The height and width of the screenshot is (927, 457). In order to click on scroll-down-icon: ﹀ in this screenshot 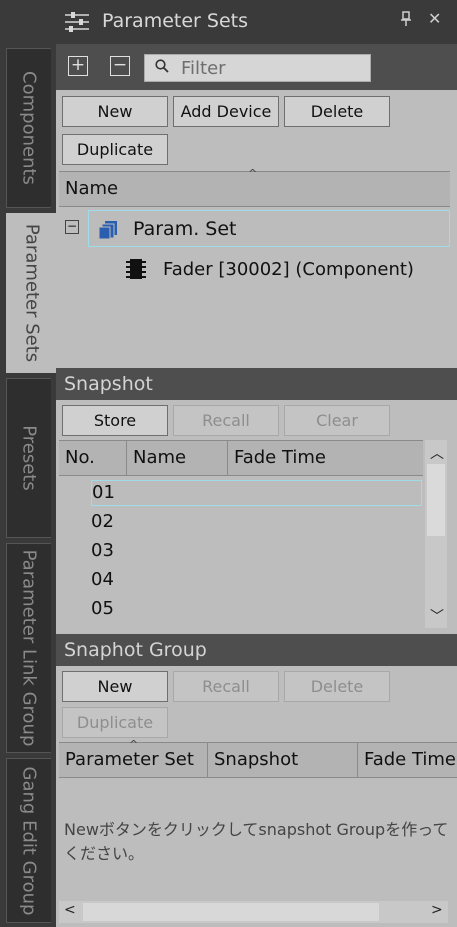, I will do `click(437, 616)`.